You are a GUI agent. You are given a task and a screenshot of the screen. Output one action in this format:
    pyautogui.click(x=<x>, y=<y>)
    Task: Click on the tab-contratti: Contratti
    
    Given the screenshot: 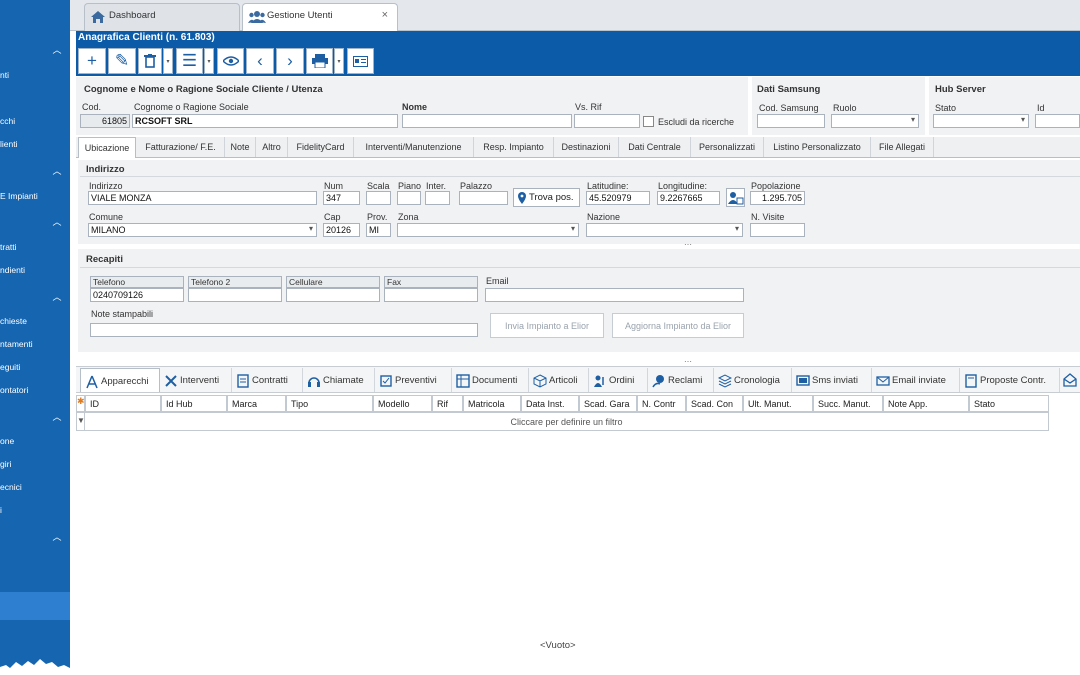 What is the action you would take?
    pyautogui.click(x=267, y=380)
    